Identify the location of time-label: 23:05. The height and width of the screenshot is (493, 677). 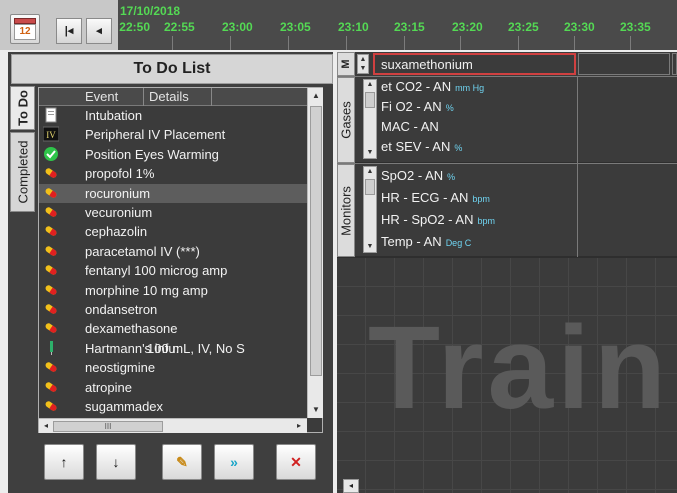
(295, 27).